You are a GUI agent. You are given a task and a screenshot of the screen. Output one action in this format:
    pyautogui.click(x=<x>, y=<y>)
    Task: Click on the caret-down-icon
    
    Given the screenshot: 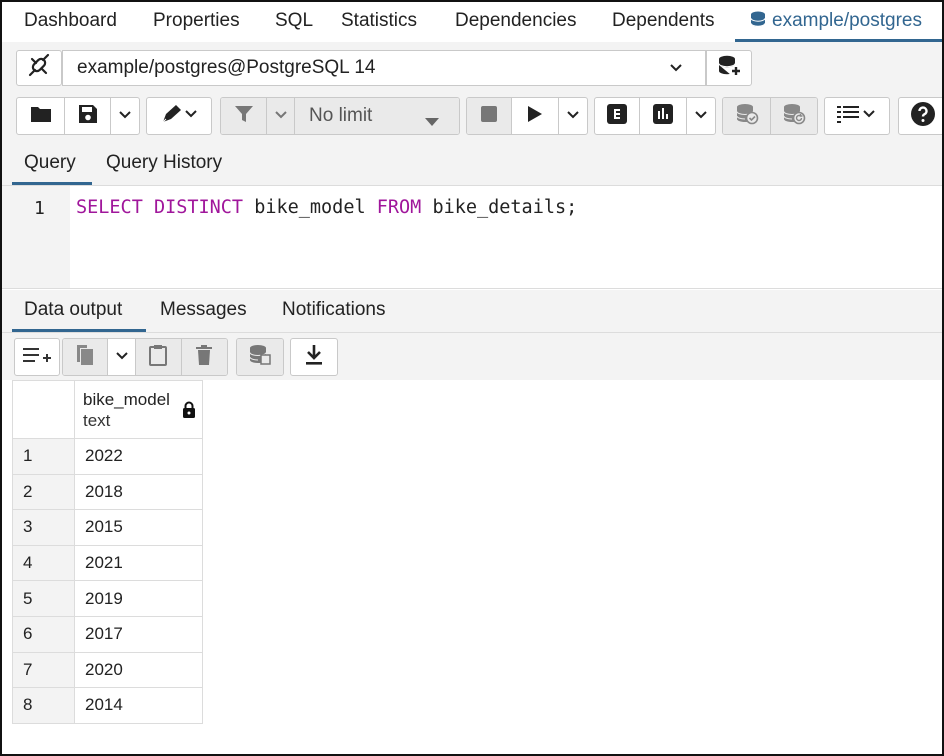 What is the action you would take?
    pyautogui.click(x=432, y=122)
    